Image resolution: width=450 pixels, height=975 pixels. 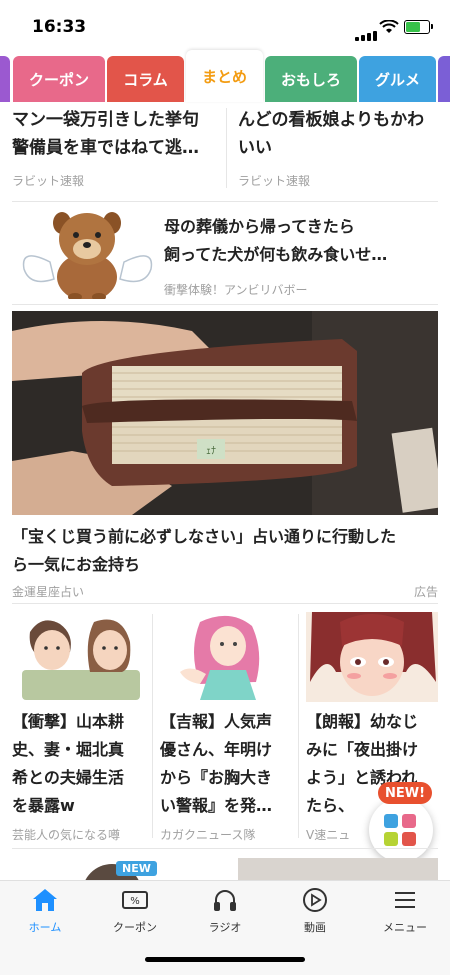 I want to click on tile-blue, so click(x=391, y=821).